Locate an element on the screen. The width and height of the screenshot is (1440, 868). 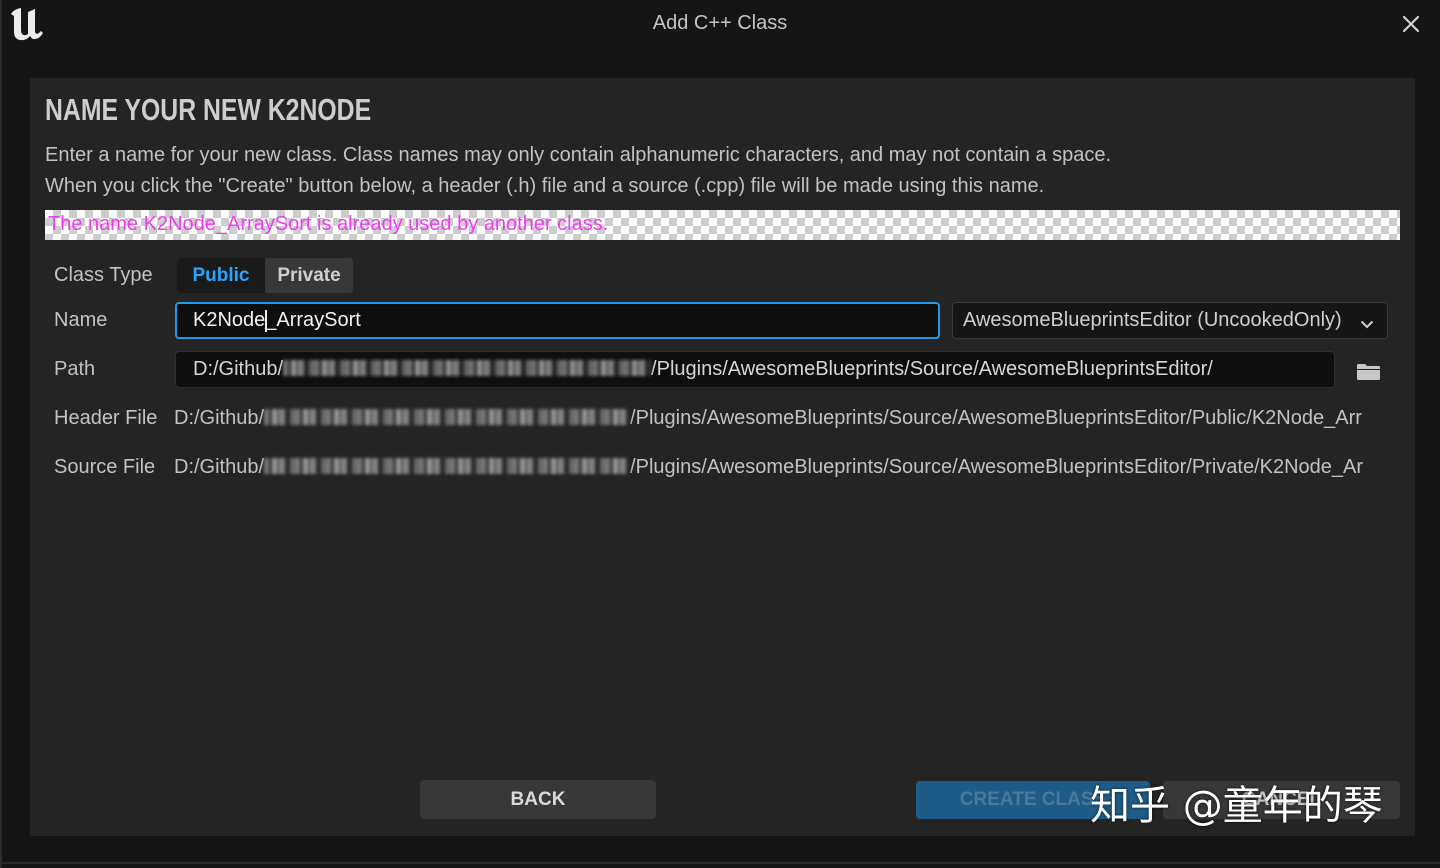
module-dropdown-value: AwesomeBlueprintsEditor (UncookedOnly) is located at coordinates (1152, 320).